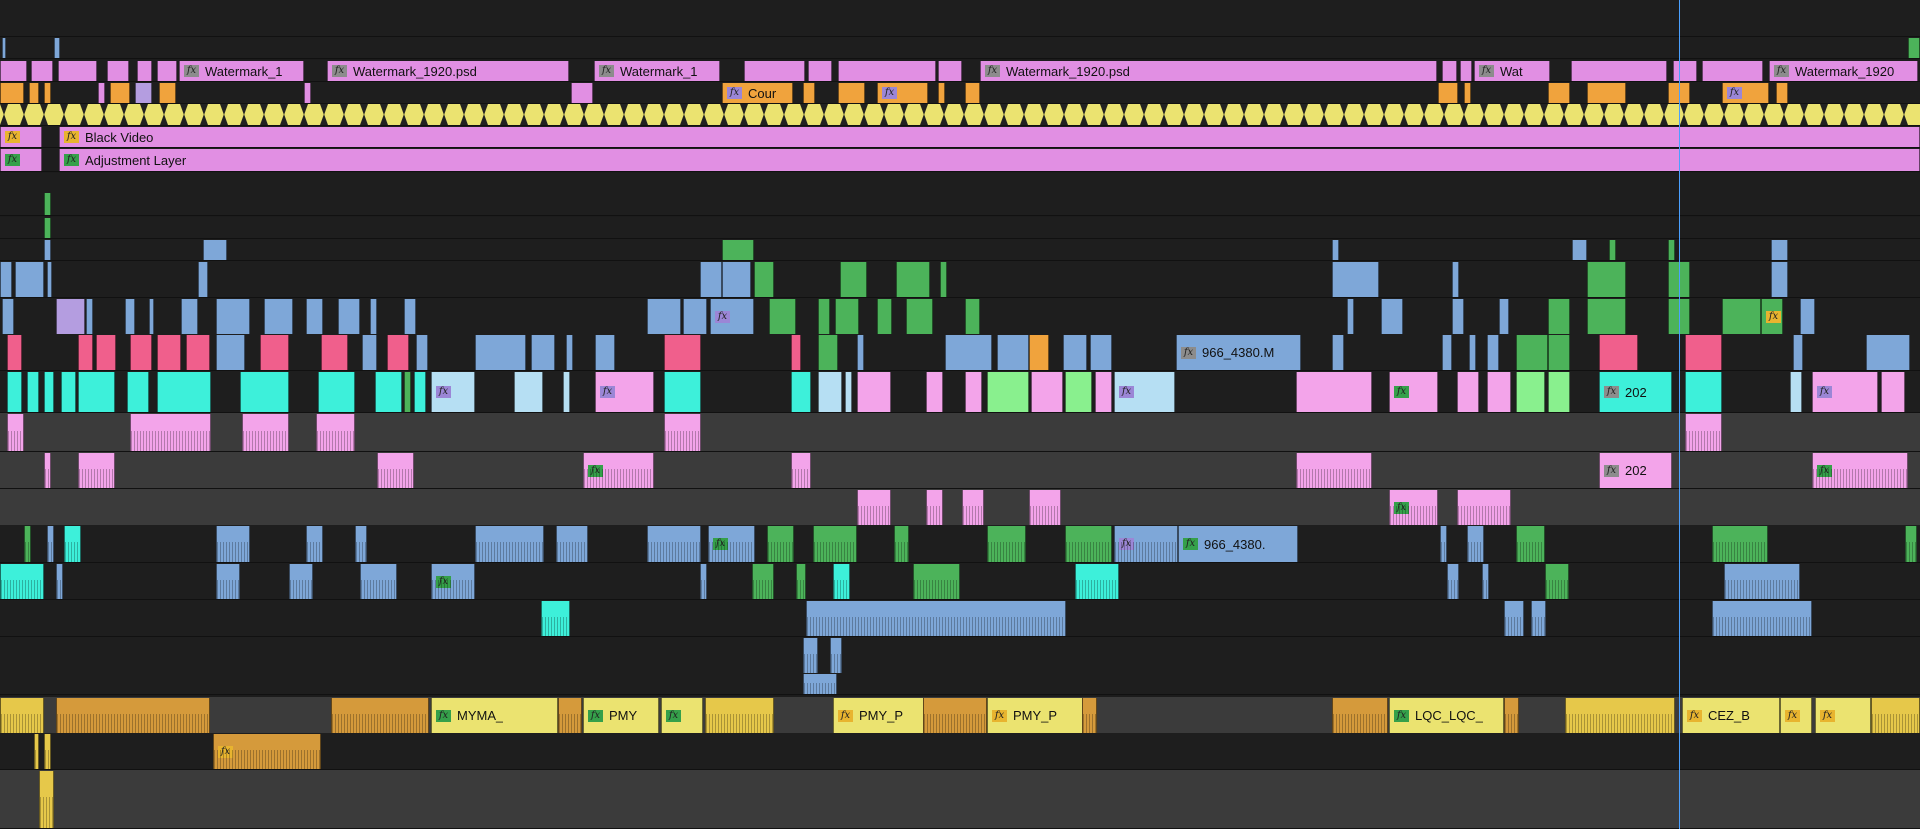  What do you see at coordinates (1635, 392) in the screenshot?
I see `timeline-clip: fx 202` at bounding box center [1635, 392].